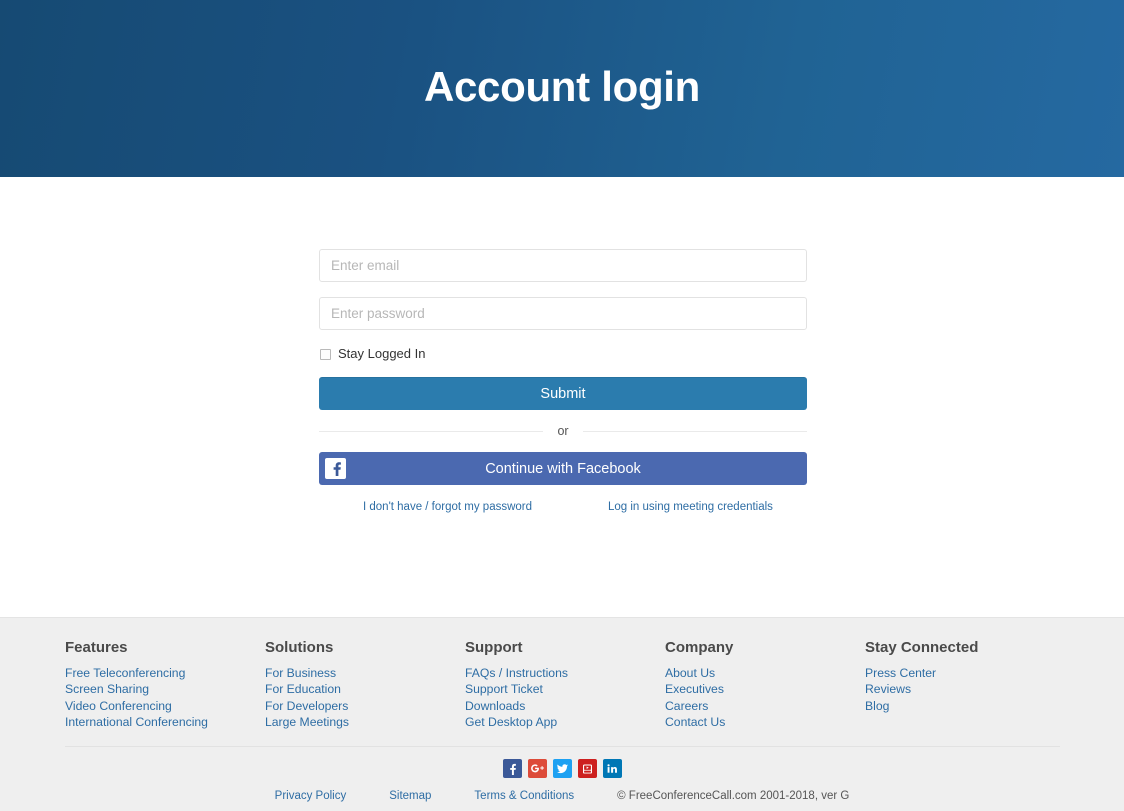  I want to click on facebook-button-label: Continue with Facebook, so click(563, 468).